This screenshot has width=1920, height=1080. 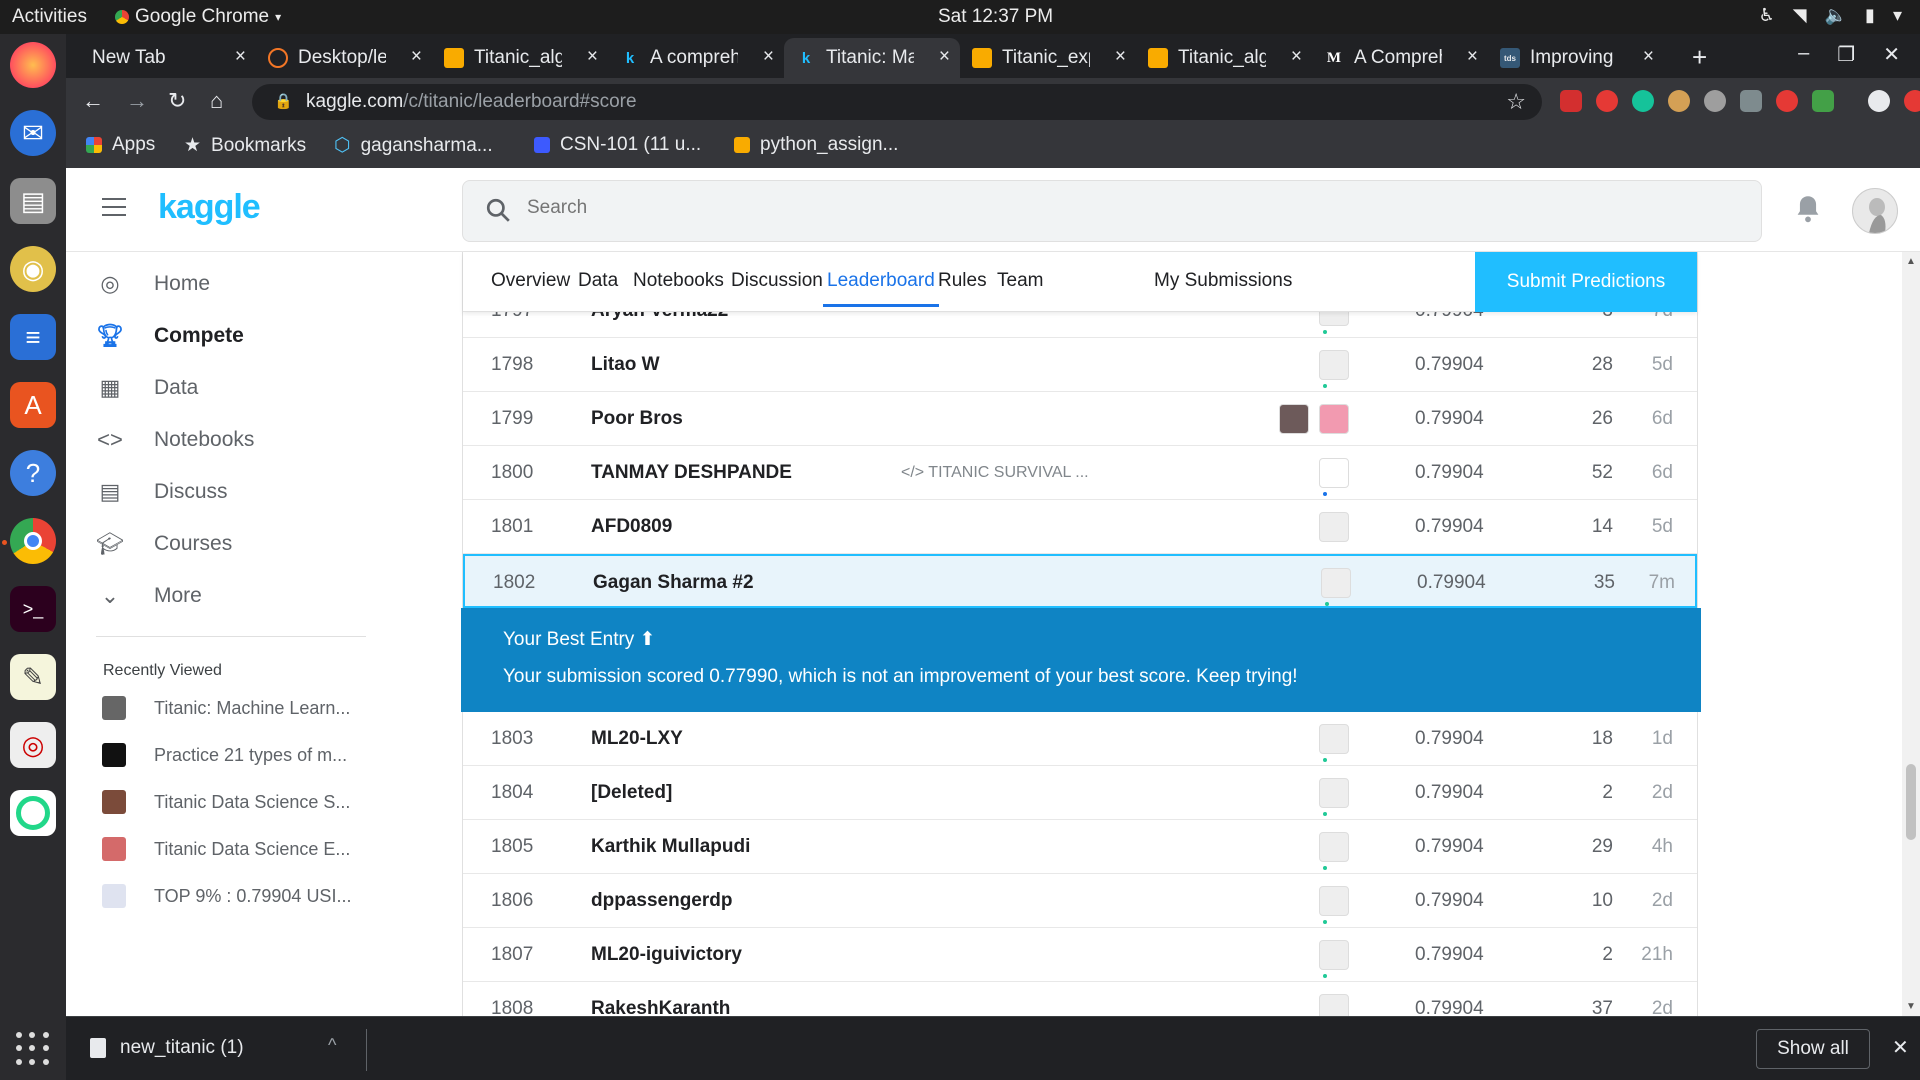 I want to click on team-name: [Deleted], so click(x=631, y=793).